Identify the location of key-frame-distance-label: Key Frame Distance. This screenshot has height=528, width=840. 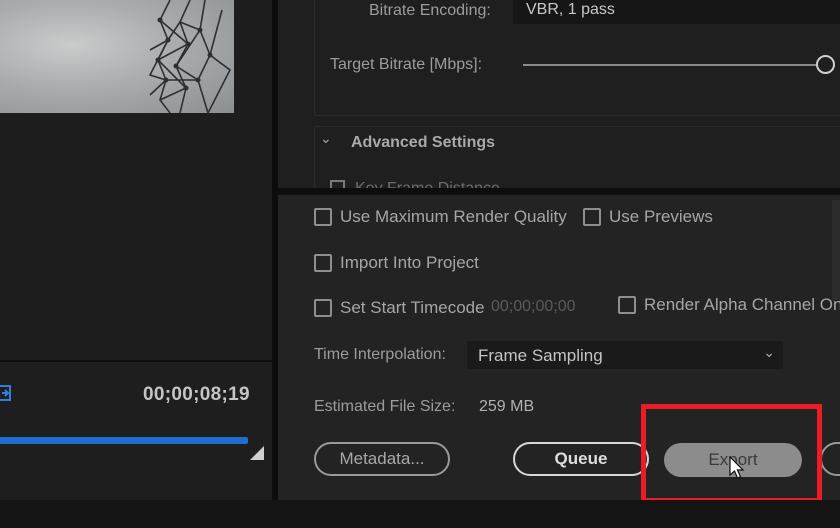
(427, 184).